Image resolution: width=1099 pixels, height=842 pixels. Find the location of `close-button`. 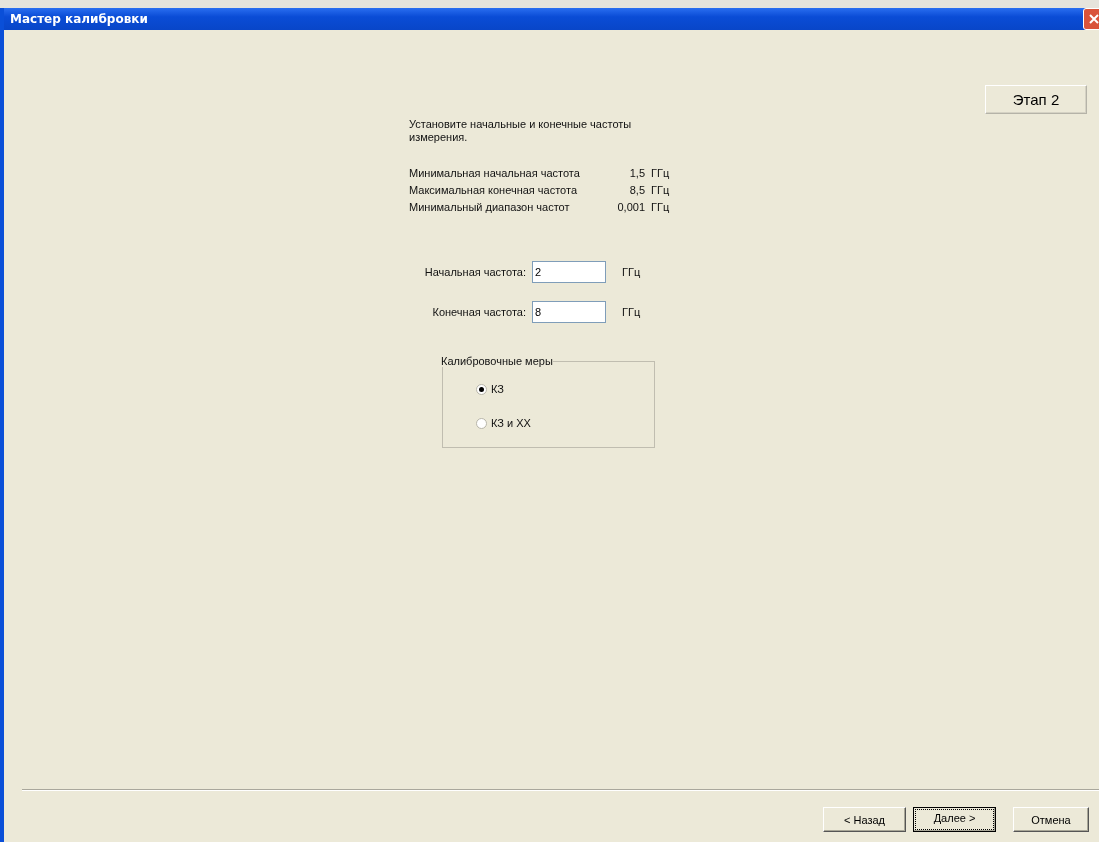

close-button is located at coordinates (1091, 19).